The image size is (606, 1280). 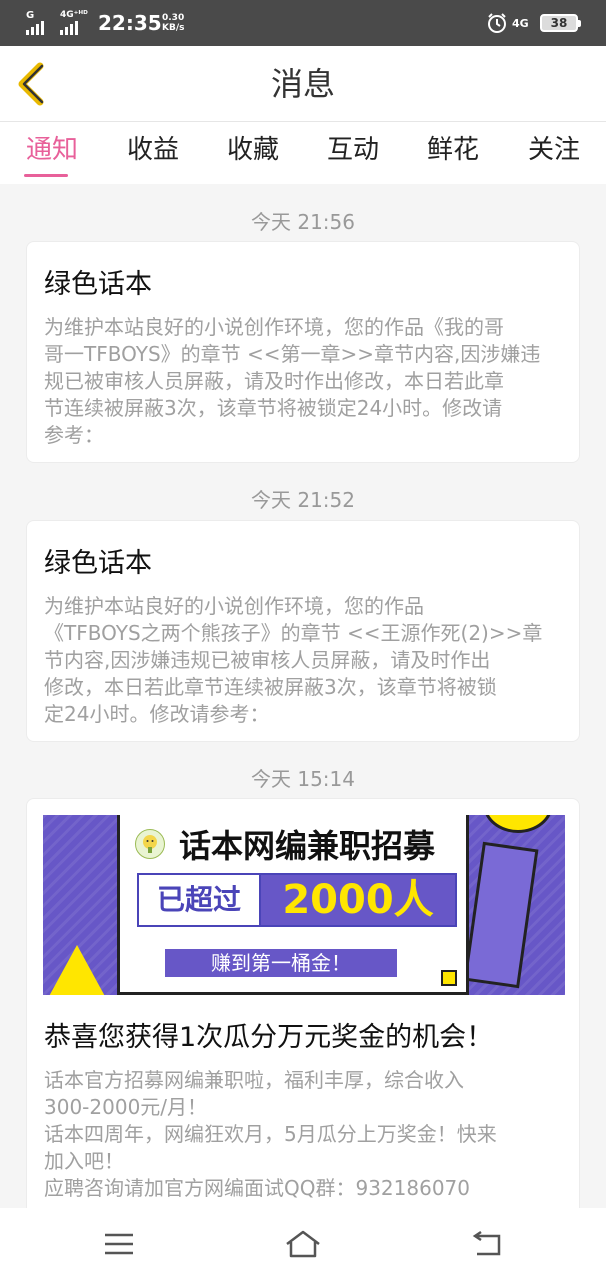 I want to click on status-bar: G 4G⁺ᴴᴰ 22:35 0.30 KB/s 4G 38, so click(x=303, y=23).